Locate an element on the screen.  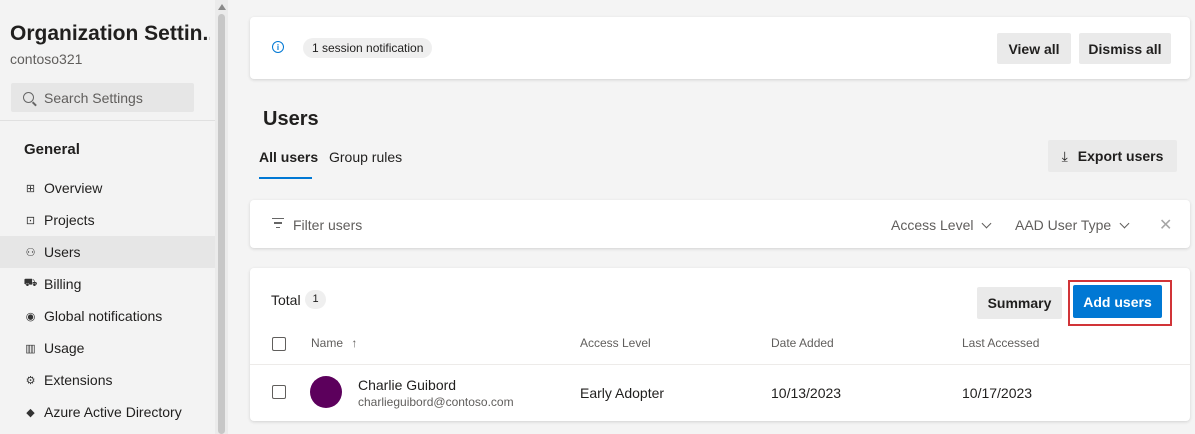
aad-user-type-dropdown: AAD User Type is located at coordinates (1072, 225).